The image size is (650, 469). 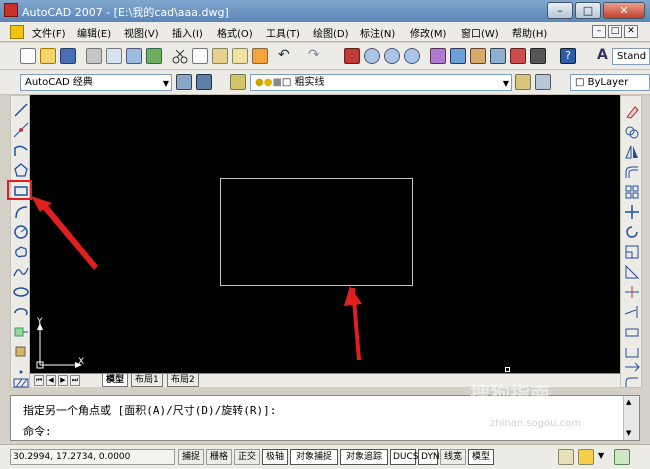 What do you see at coordinates (353, 323) in the screenshot?
I see `arrow-to-drawn-rectangle-icon` at bounding box center [353, 323].